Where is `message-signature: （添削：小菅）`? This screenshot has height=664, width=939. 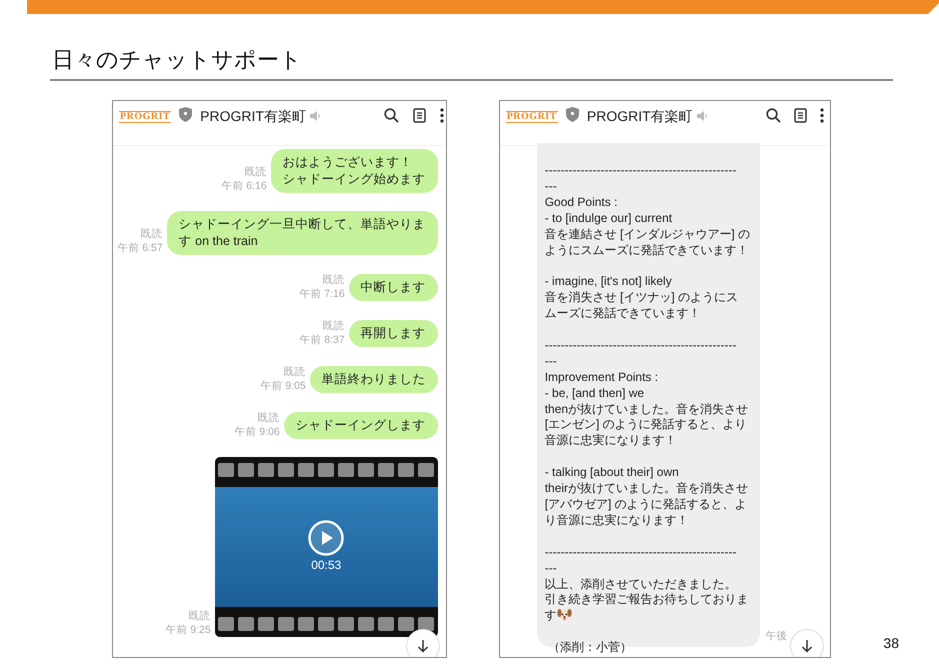 message-signature: （添削：小菅） is located at coordinates (590, 648).